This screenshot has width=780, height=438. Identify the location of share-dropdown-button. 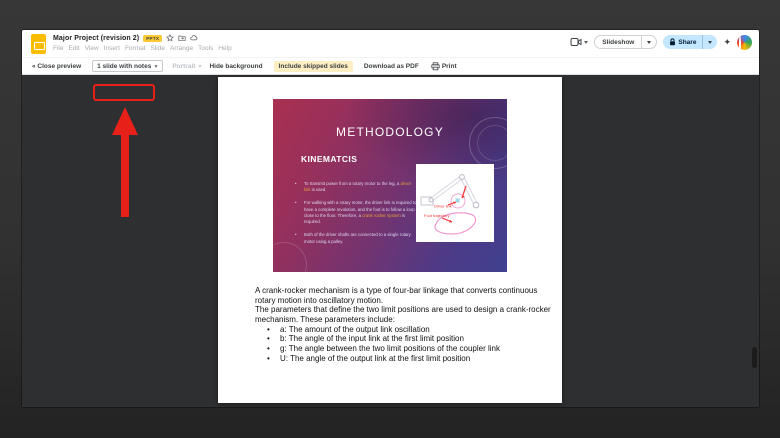
(709, 42).